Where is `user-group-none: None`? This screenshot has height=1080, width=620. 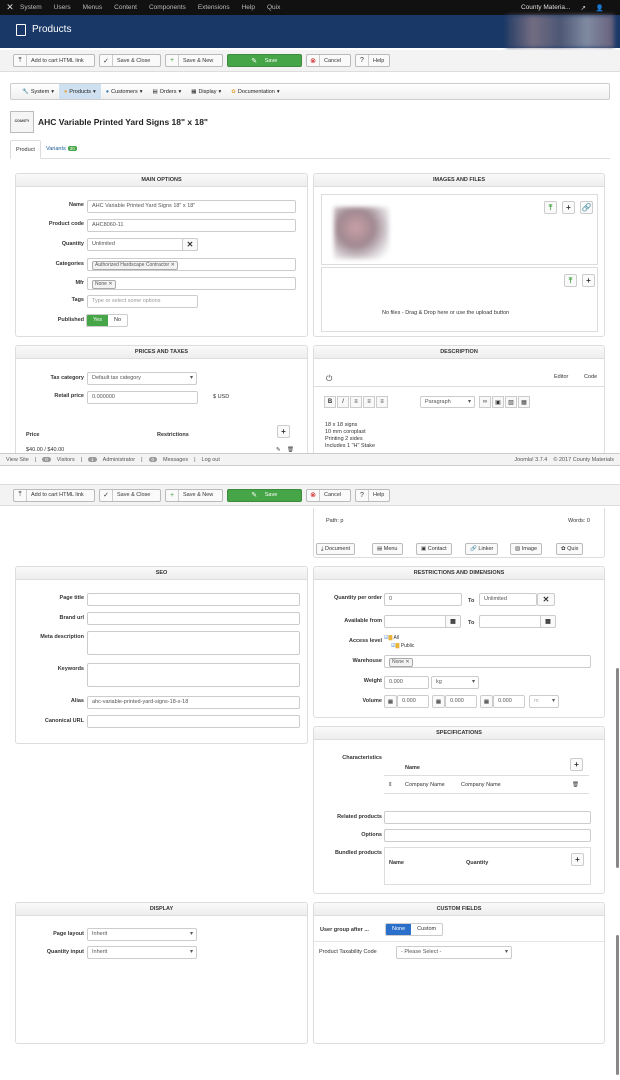 user-group-none: None is located at coordinates (399, 929).